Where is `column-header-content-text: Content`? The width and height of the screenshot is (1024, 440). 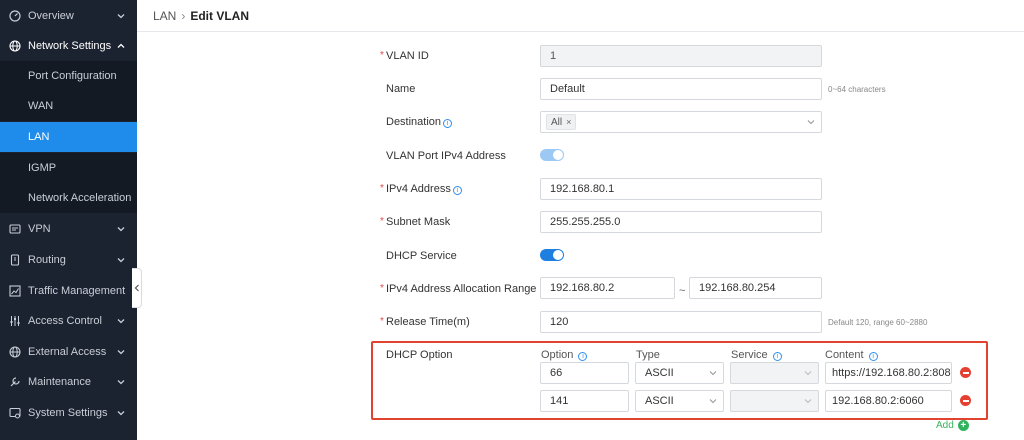 column-header-content-text: Content is located at coordinates (844, 355).